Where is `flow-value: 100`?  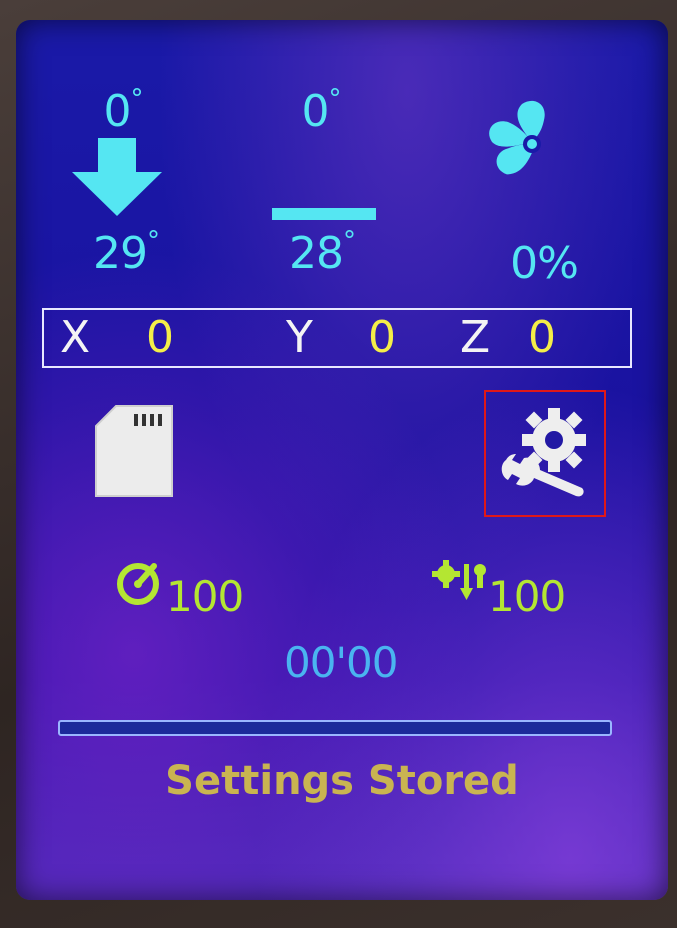 flow-value: 100 is located at coordinates (527, 596).